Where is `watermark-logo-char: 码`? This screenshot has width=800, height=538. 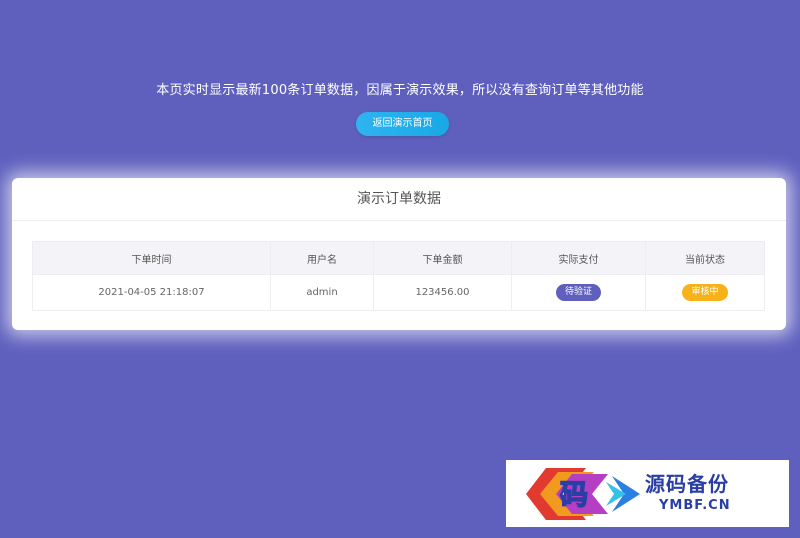
watermark-logo-char: 码 is located at coordinates (574, 494).